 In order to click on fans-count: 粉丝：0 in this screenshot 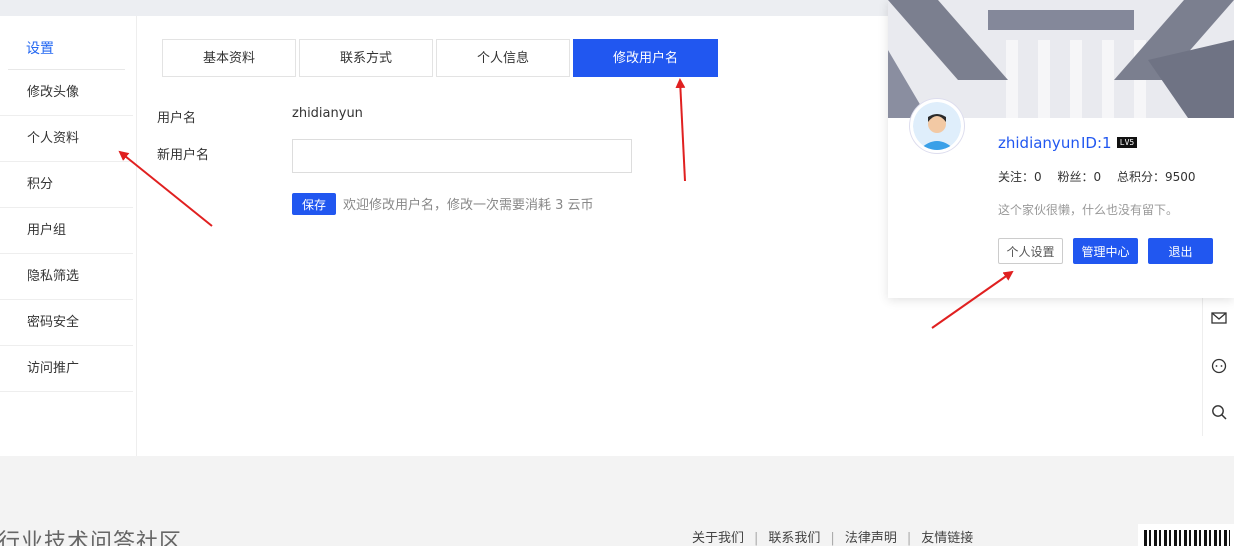, I will do `click(1079, 177)`.